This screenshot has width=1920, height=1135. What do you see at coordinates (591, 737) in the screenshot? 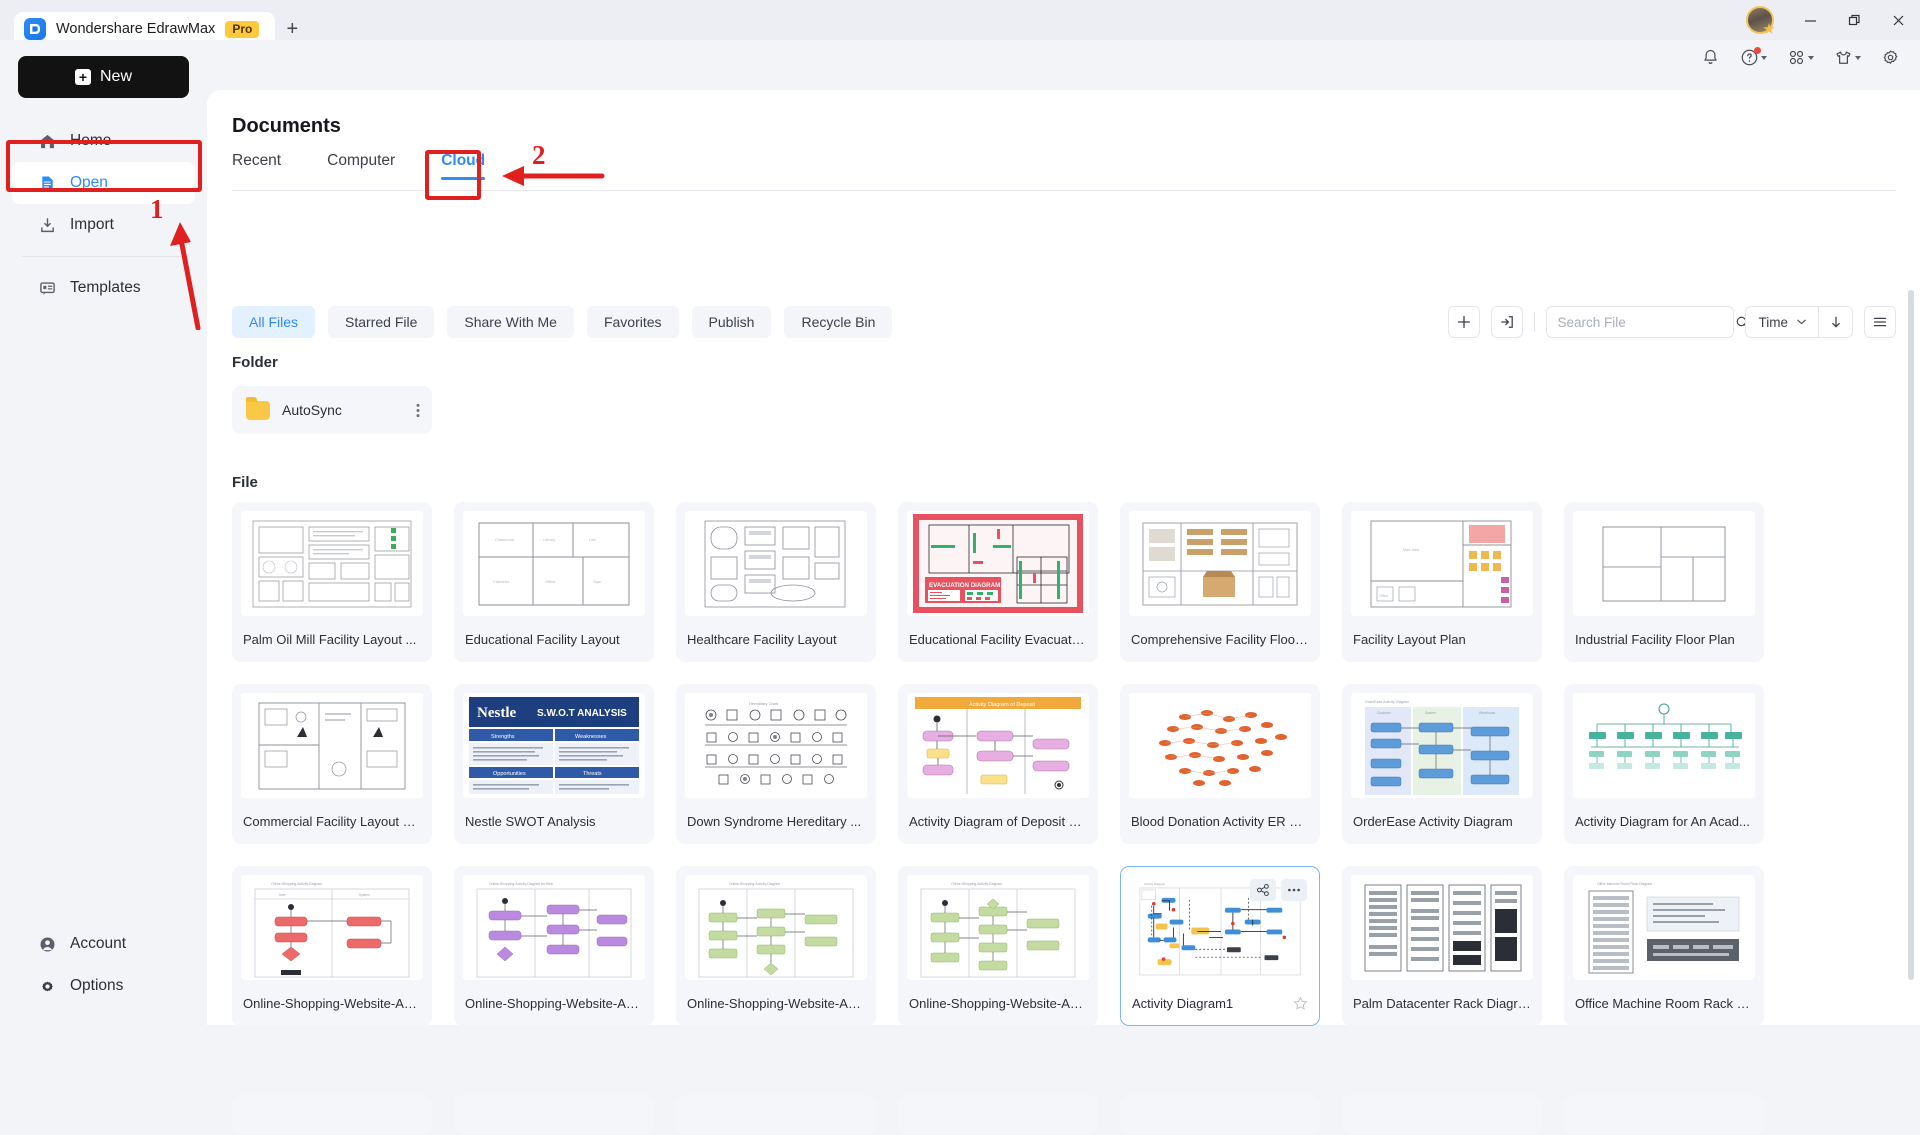
I see `svg-text: Weaknesses` at bounding box center [591, 737].